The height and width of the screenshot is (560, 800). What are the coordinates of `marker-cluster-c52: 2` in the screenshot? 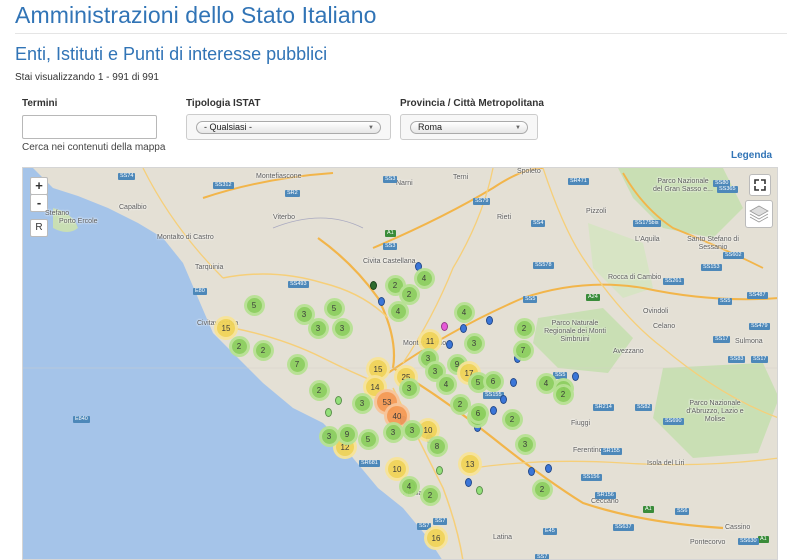 It's located at (563, 394).